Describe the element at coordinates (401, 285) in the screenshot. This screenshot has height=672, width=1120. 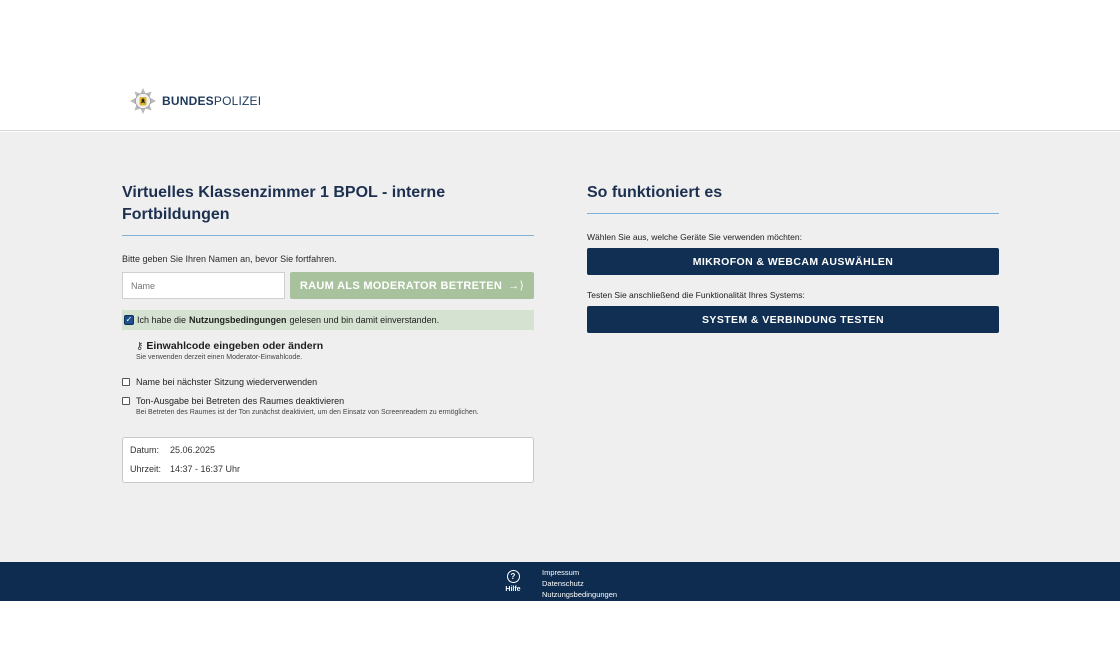
I see `enter-as-moderator-label: RAUM ALS MODERATOR BETRETEN` at that location.